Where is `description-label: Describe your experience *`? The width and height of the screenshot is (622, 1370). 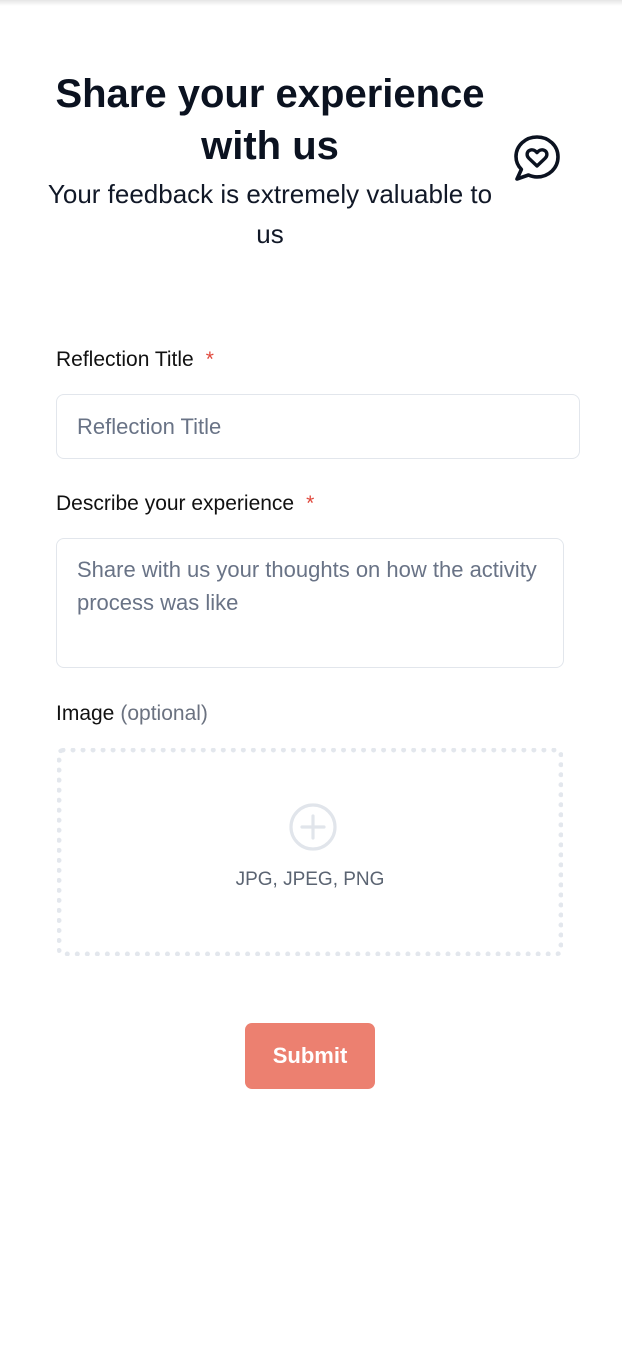
description-label: Describe your experience * is located at coordinates (185, 504).